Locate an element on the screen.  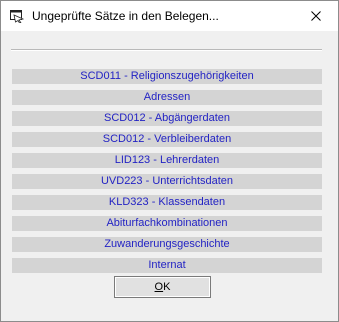
list-item: LID123 - Lehrerdaten is located at coordinates (167, 160).